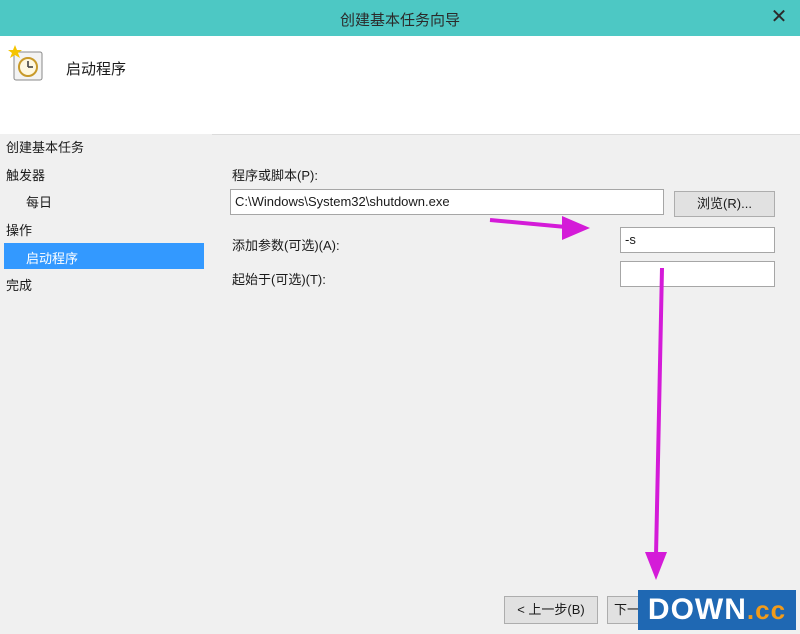  I want to click on annotation-arrows, so click(578, 398).